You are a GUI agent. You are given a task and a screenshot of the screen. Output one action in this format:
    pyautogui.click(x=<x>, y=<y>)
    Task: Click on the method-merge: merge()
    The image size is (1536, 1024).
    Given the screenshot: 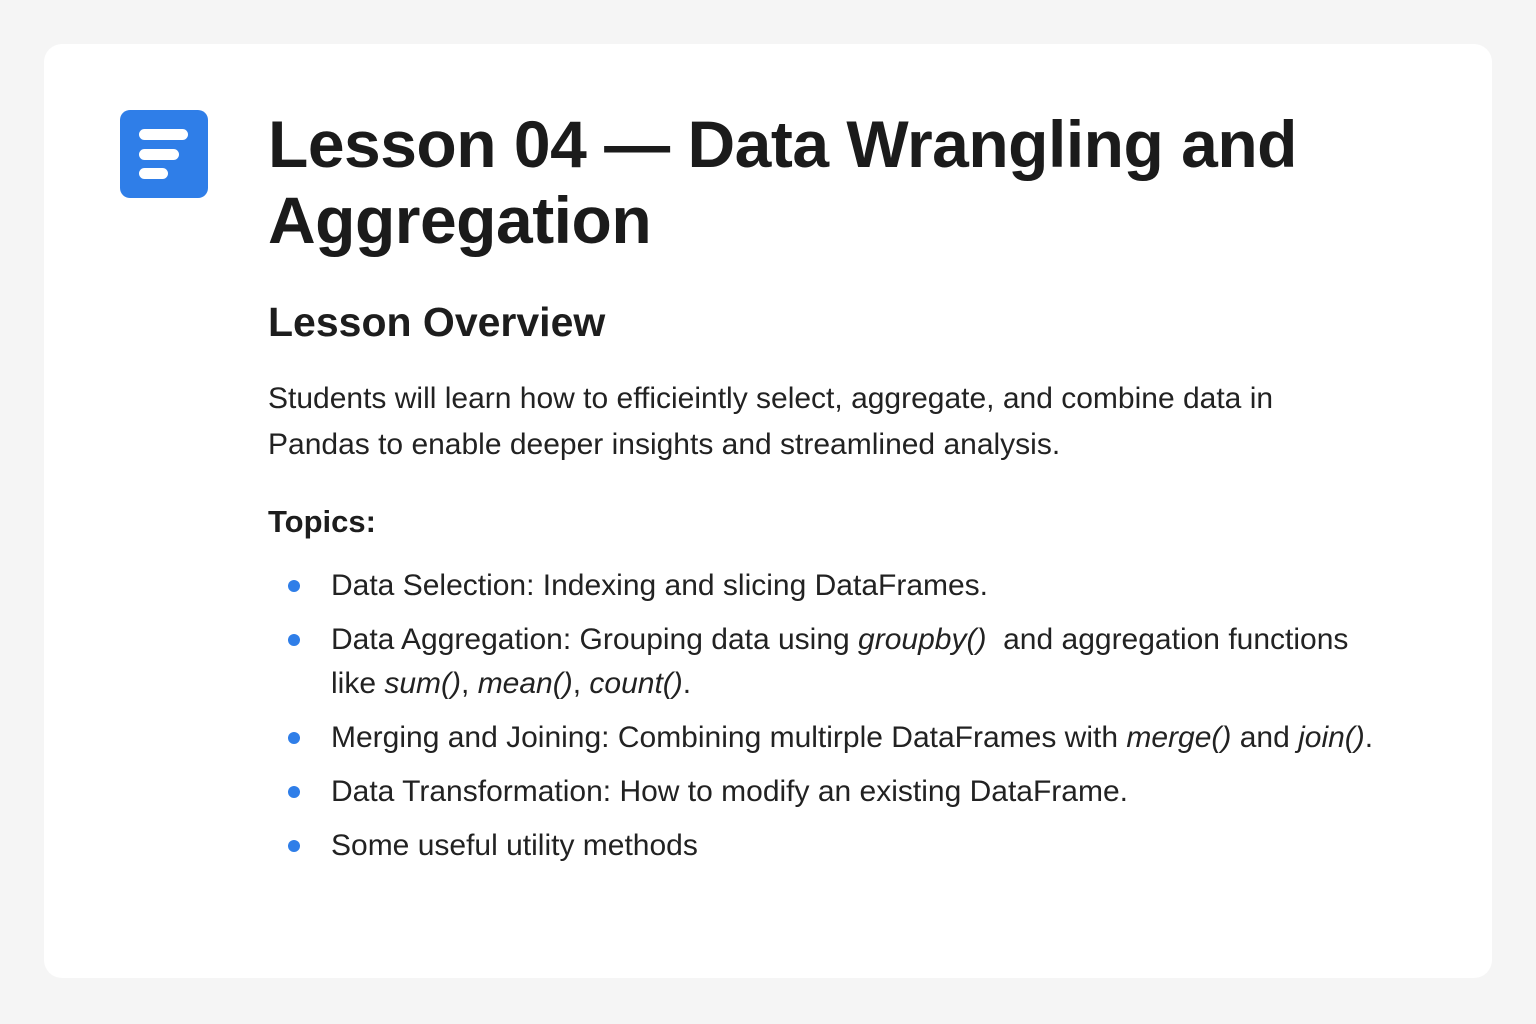 What is the action you would take?
    pyautogui.click(x=1179, y=737)
    